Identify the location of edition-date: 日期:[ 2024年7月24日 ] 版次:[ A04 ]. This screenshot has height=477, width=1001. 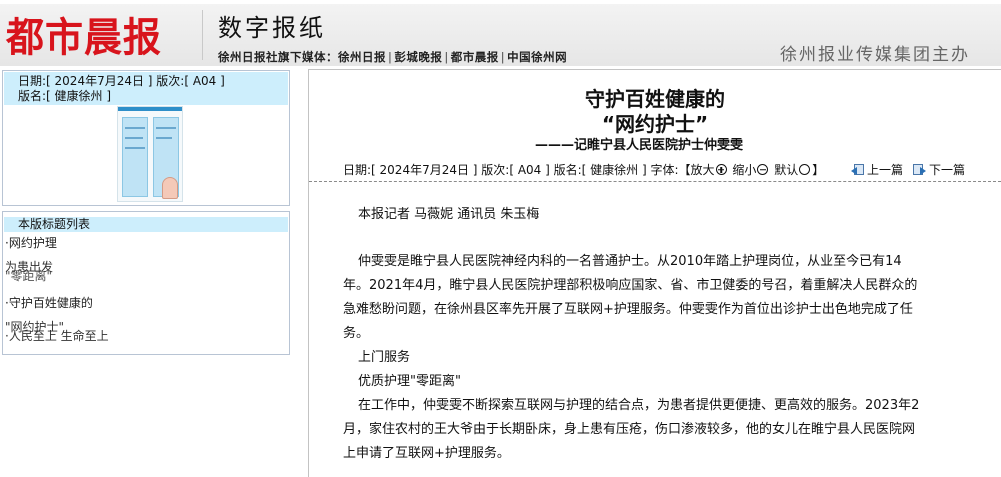
(121, 81).